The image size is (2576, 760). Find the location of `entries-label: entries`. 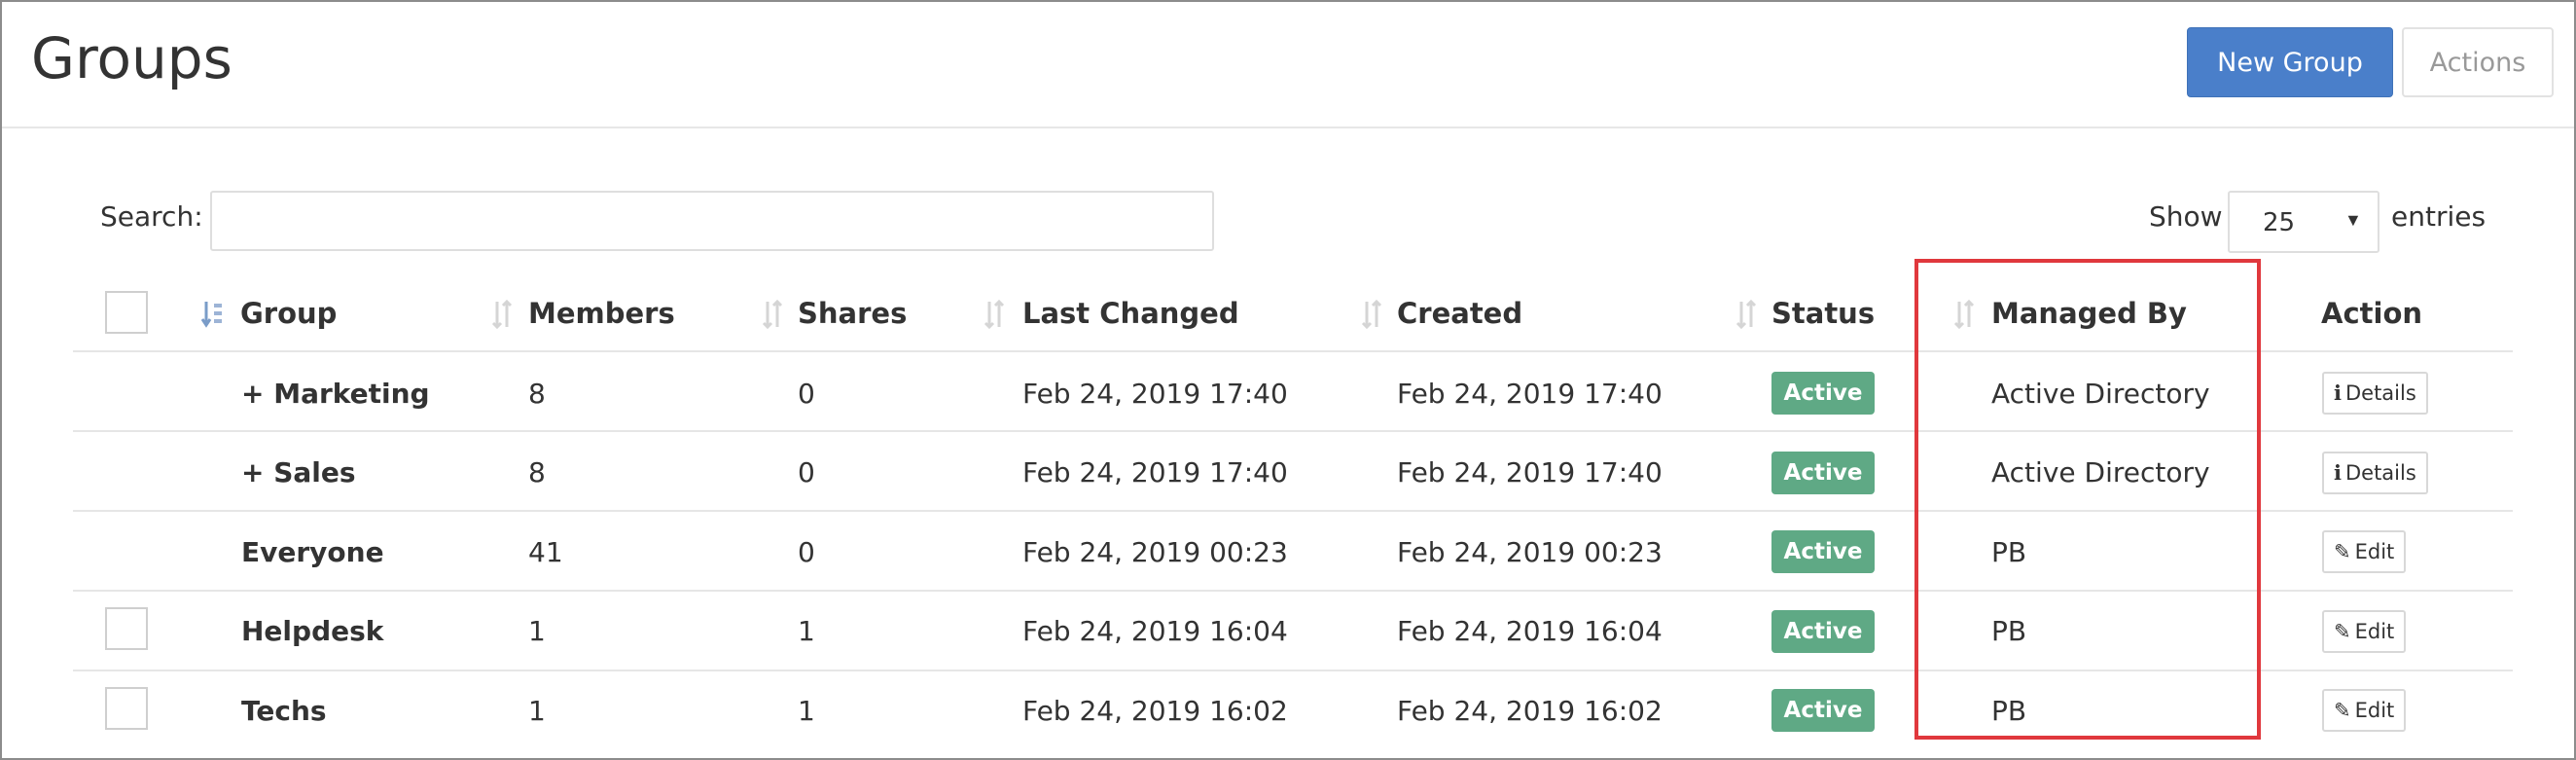

entries-label: entries is located at coordinates (2439, 216).